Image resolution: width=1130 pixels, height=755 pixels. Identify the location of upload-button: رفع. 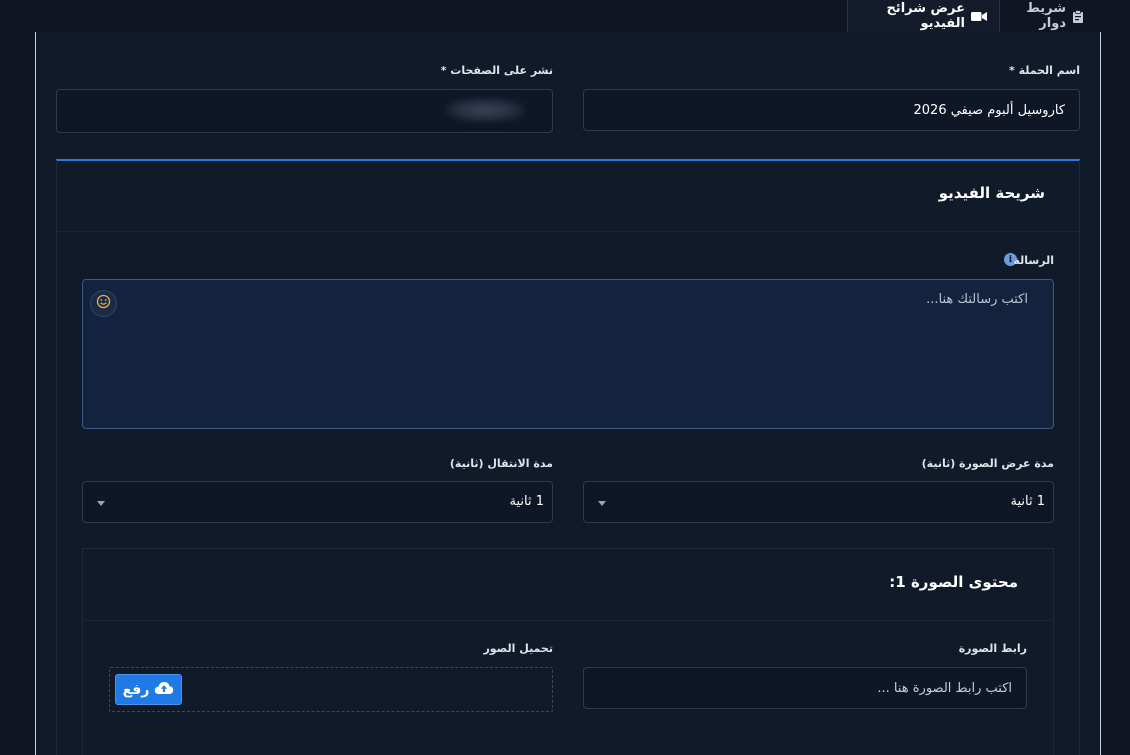
(148, 689).